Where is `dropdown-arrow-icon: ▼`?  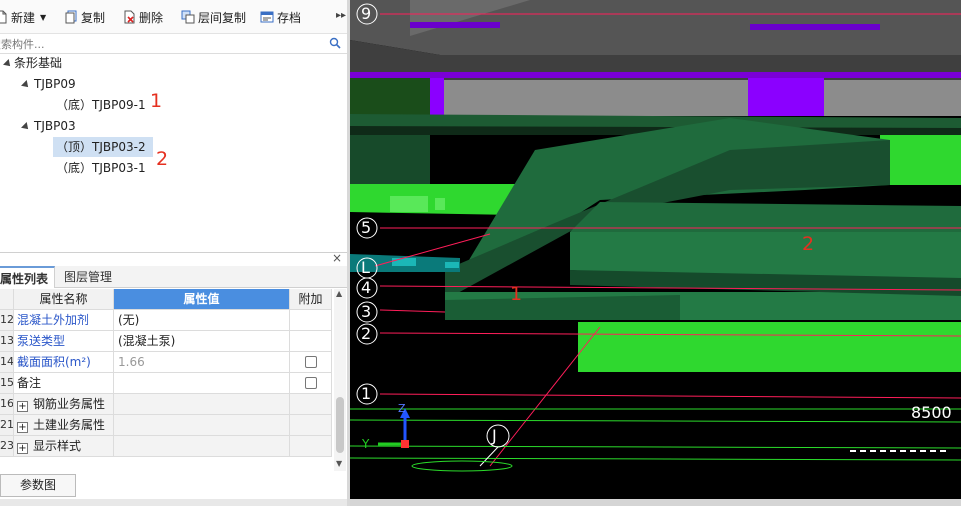
dropdown-arrow-icon: ▼ is located at coordinates (43, 17).